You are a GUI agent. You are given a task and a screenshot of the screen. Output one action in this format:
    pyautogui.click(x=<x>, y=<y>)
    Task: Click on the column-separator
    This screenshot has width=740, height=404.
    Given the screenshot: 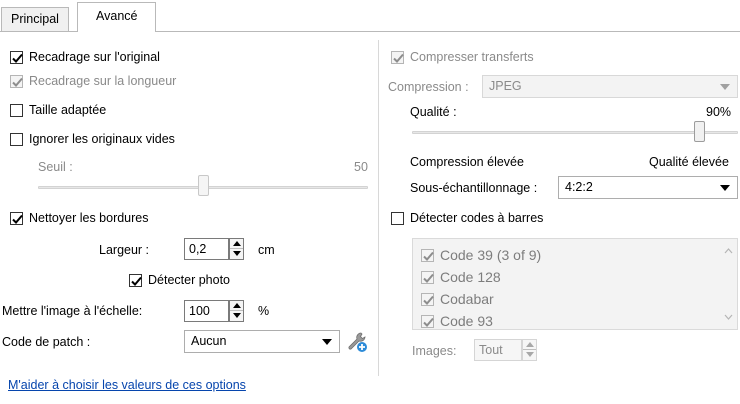 What is the action you would take?
    pyautogui.click(x=378, y=208)
    